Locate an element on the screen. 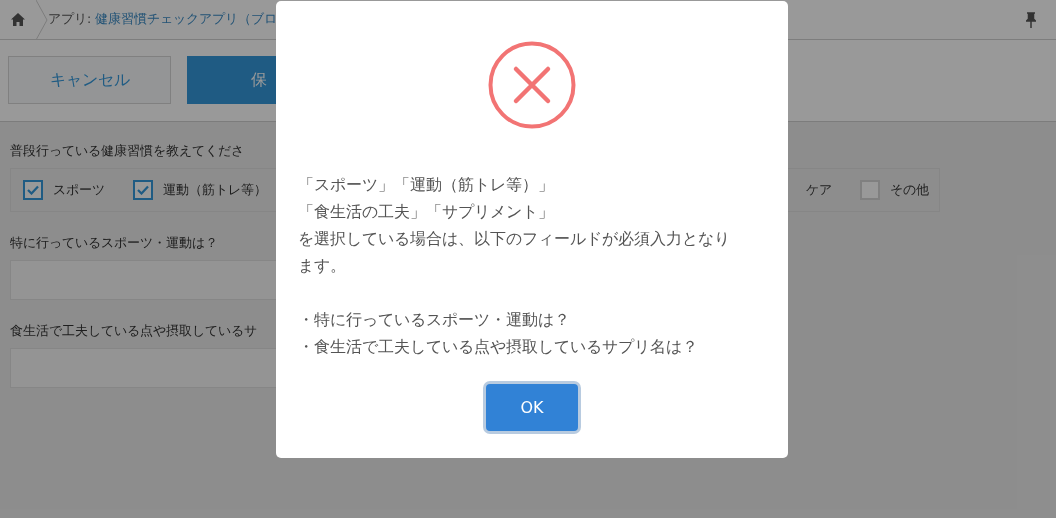 The image size is (1056, 518). message-text: ・特に行っているスポーツ・運動は？ is located at coordinates (434, 320).